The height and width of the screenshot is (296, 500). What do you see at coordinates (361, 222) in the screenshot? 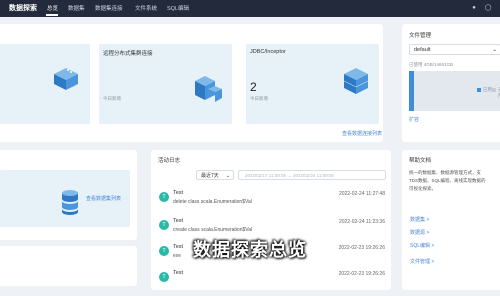
I see `activity-time: 2022-02-24 11:23:36` at bounding box center [361, 222].